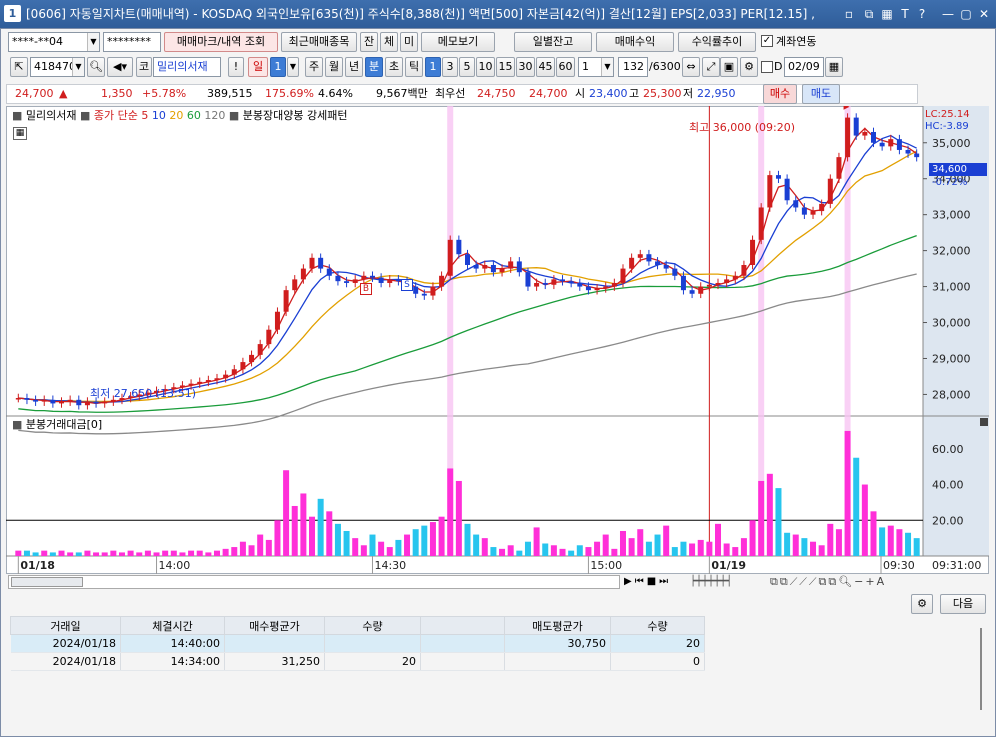 This screenshot has height=737, width=996. I want to click on tick-tab: 틱, so click(414, 67).